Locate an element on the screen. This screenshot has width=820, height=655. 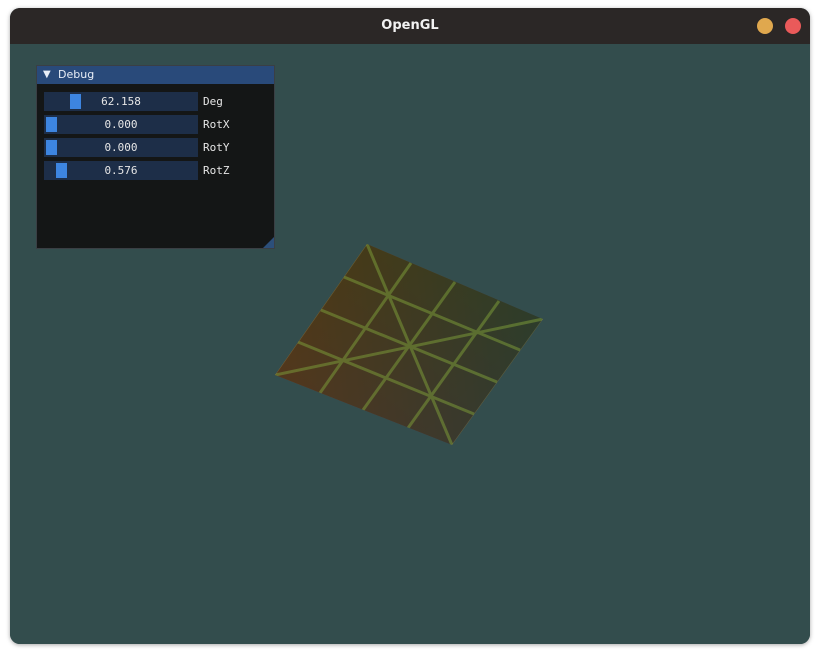
slider-row-deg: 62.158 Deg is located at coordinates (159, 101).